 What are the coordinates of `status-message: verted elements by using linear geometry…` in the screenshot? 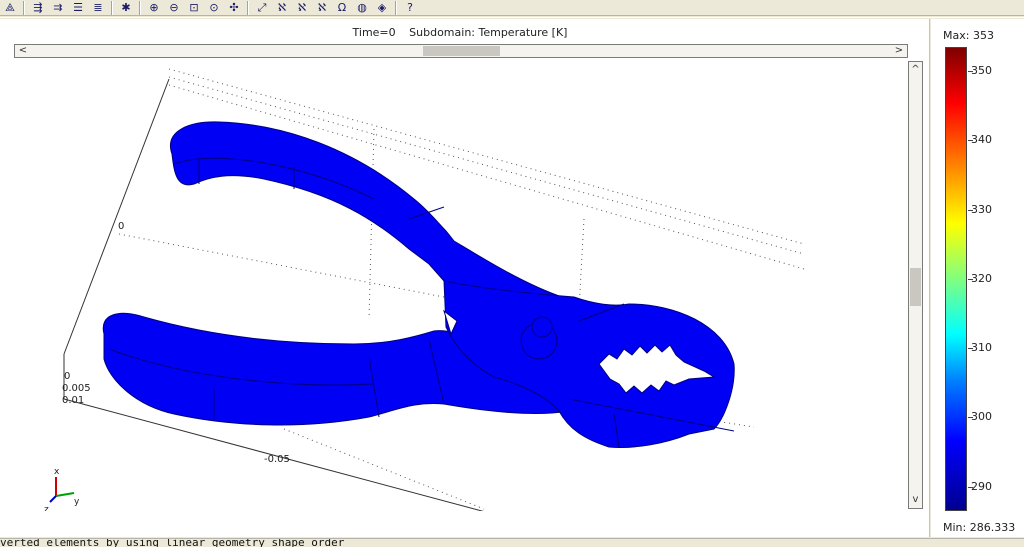 It's located at (172, 542).